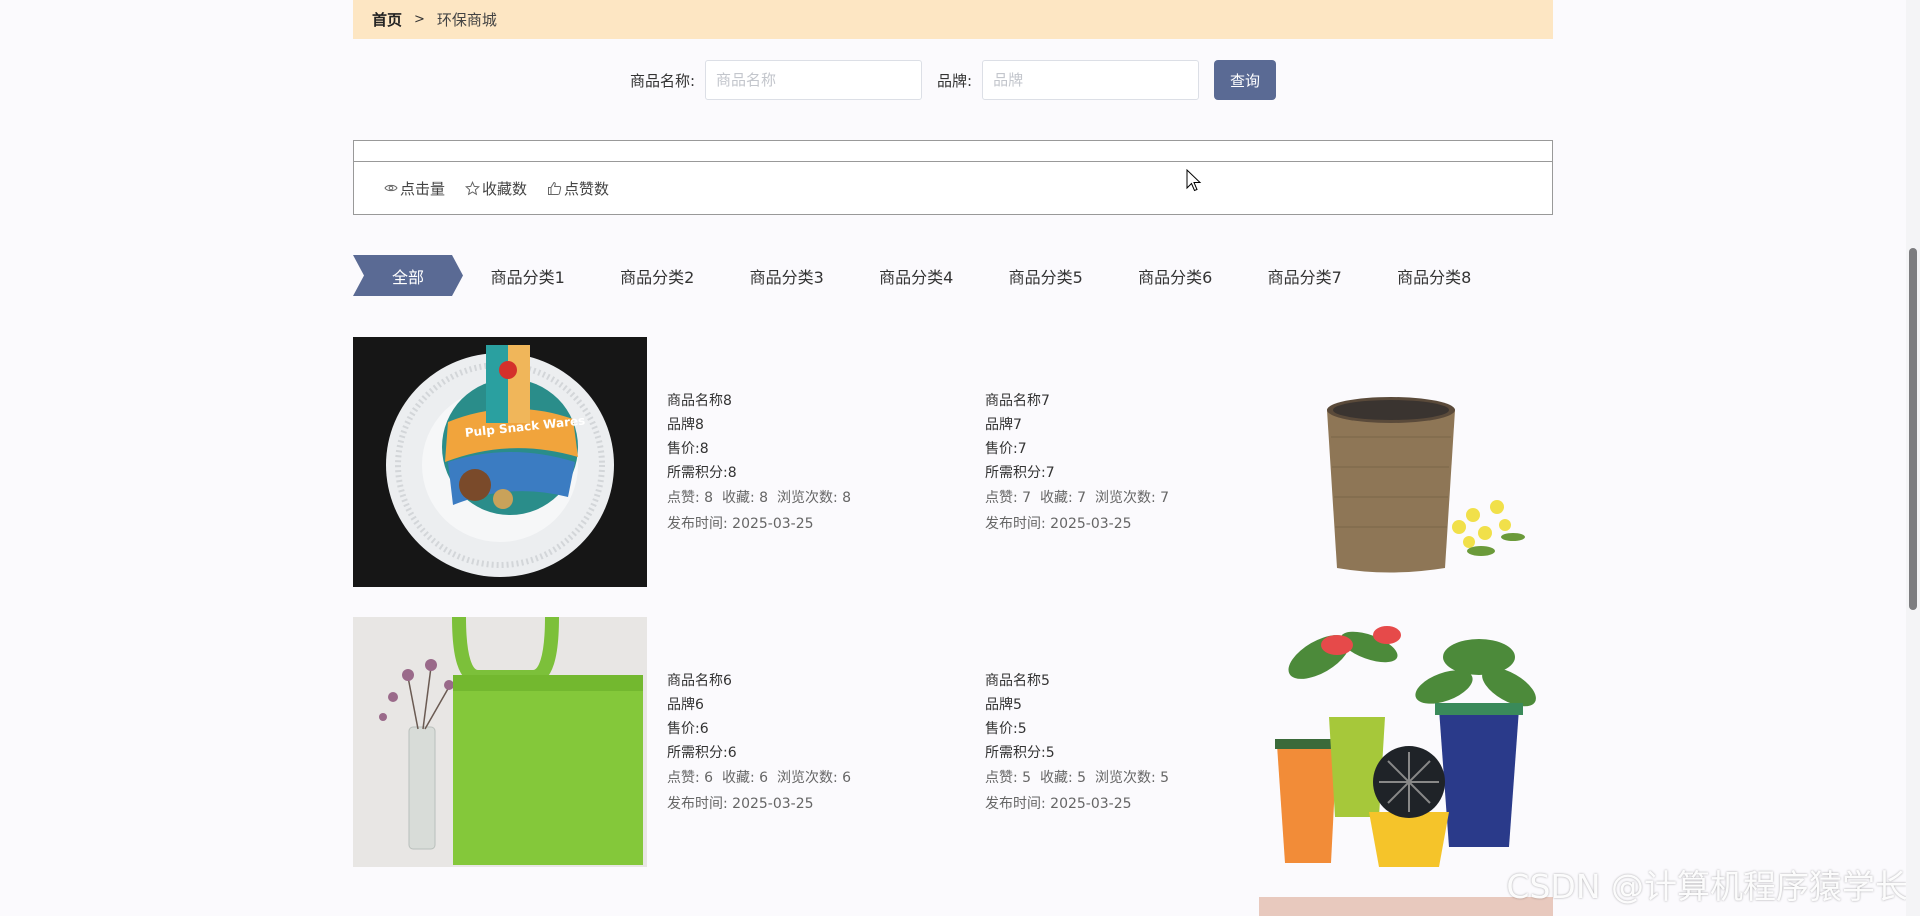 This screenshot has height=916, width=1920. Describe the element at coordinates (1707, 886) in the screenshot. I see `watermark: CSDN @计算机程序猿学长` at that location.